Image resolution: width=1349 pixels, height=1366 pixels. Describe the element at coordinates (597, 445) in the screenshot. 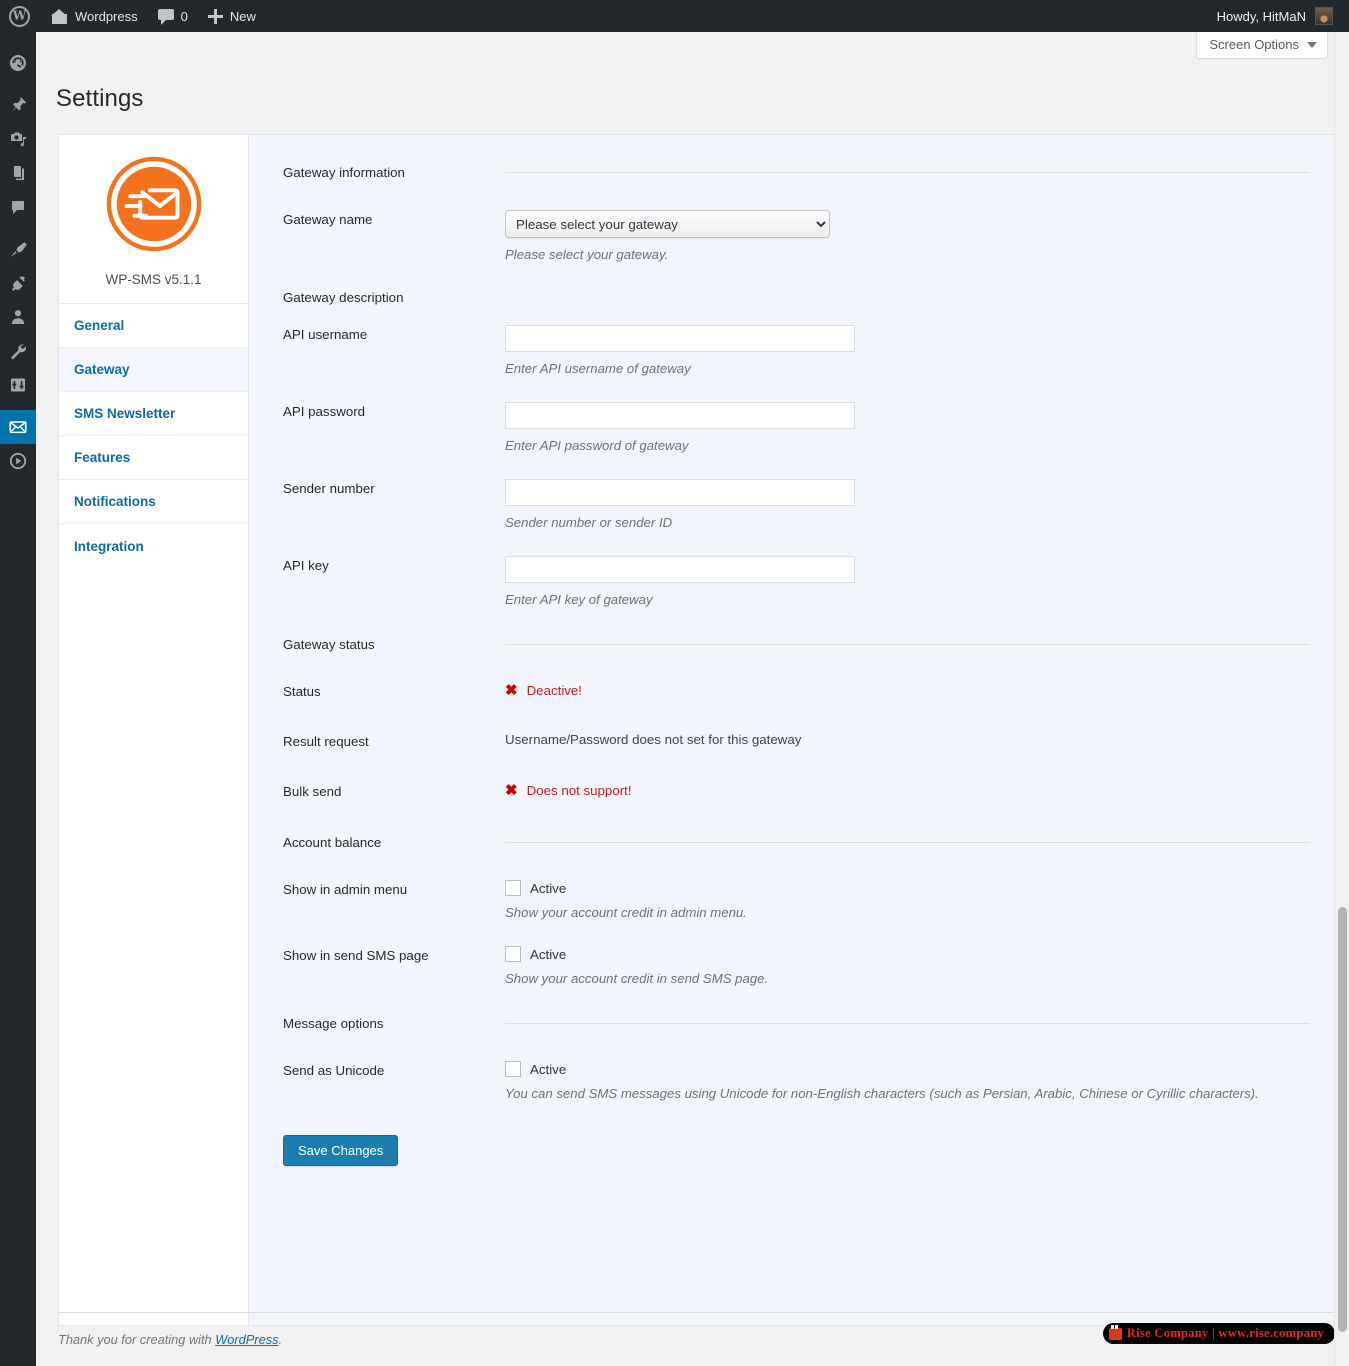

I see `field-hint: Enter API password of gateway` at that location.